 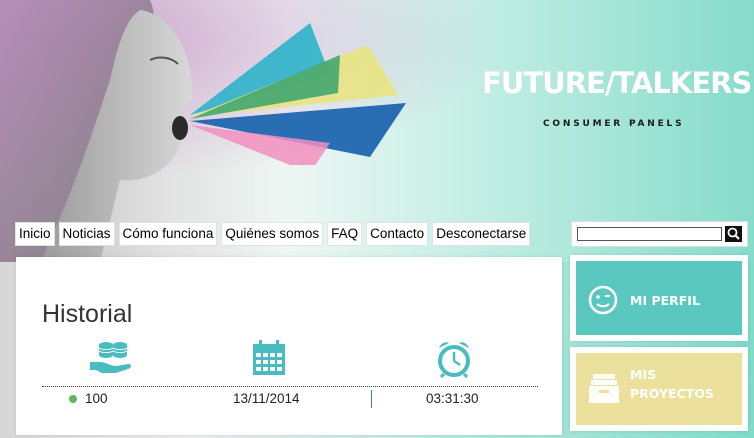 I want to click on nav-item-contacto: Contacto, so click(x=397, y=234).